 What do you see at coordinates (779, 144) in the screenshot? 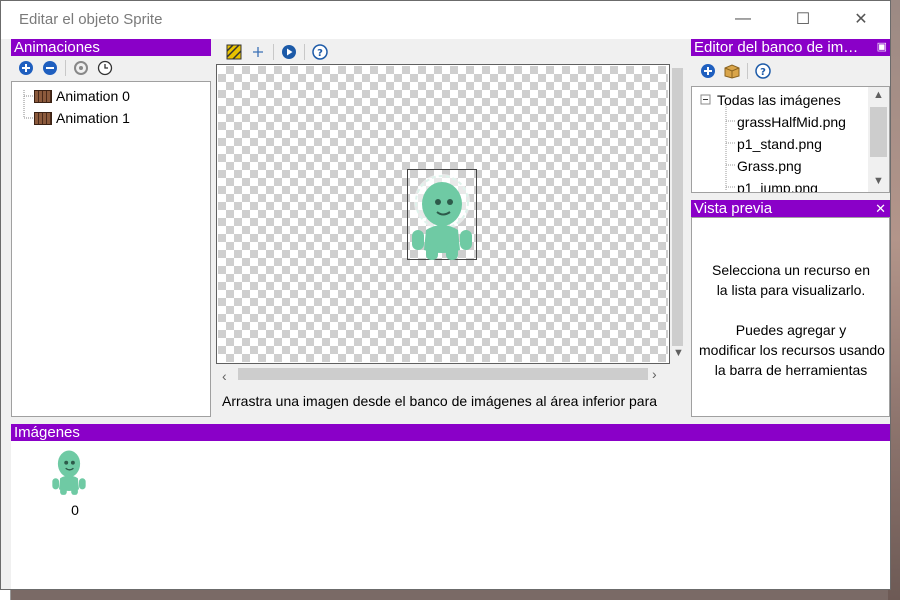
I see `bank-image-item: p1_stand.png` at bounding box center [779, 144].